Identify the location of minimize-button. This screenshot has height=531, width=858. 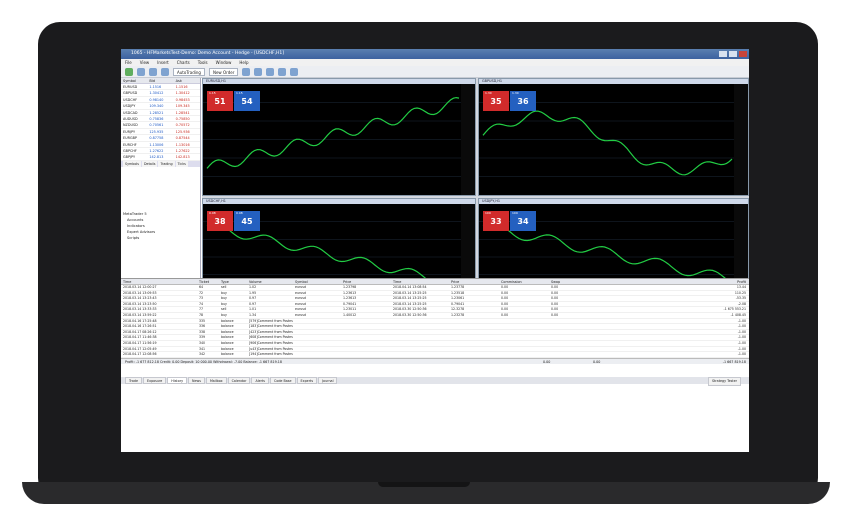
(723, 54).